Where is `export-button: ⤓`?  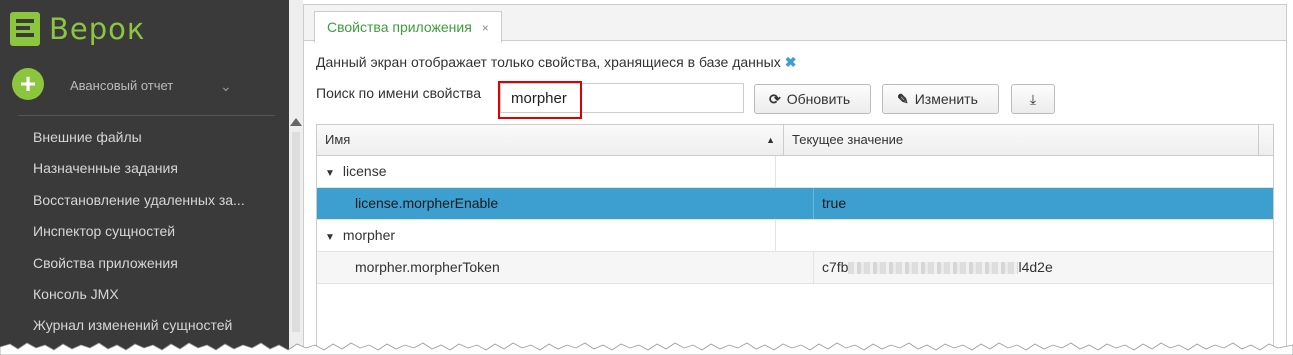 export-button: ⤓ is located at coordinates (1033, 99).